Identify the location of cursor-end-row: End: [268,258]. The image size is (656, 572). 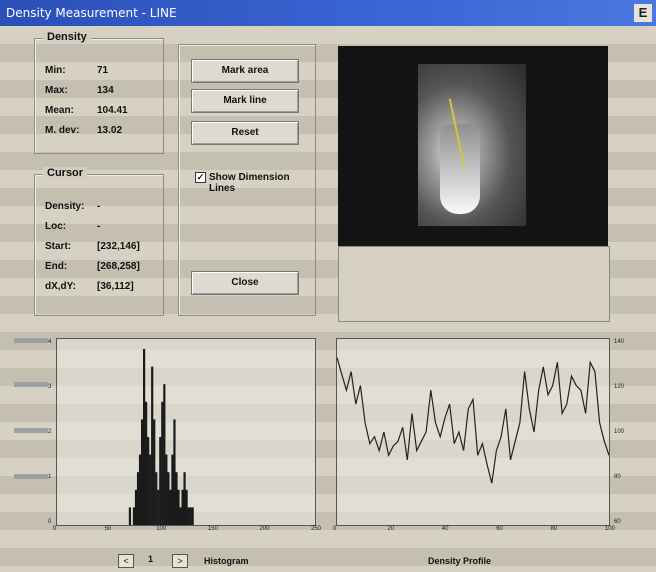
(92, 266).